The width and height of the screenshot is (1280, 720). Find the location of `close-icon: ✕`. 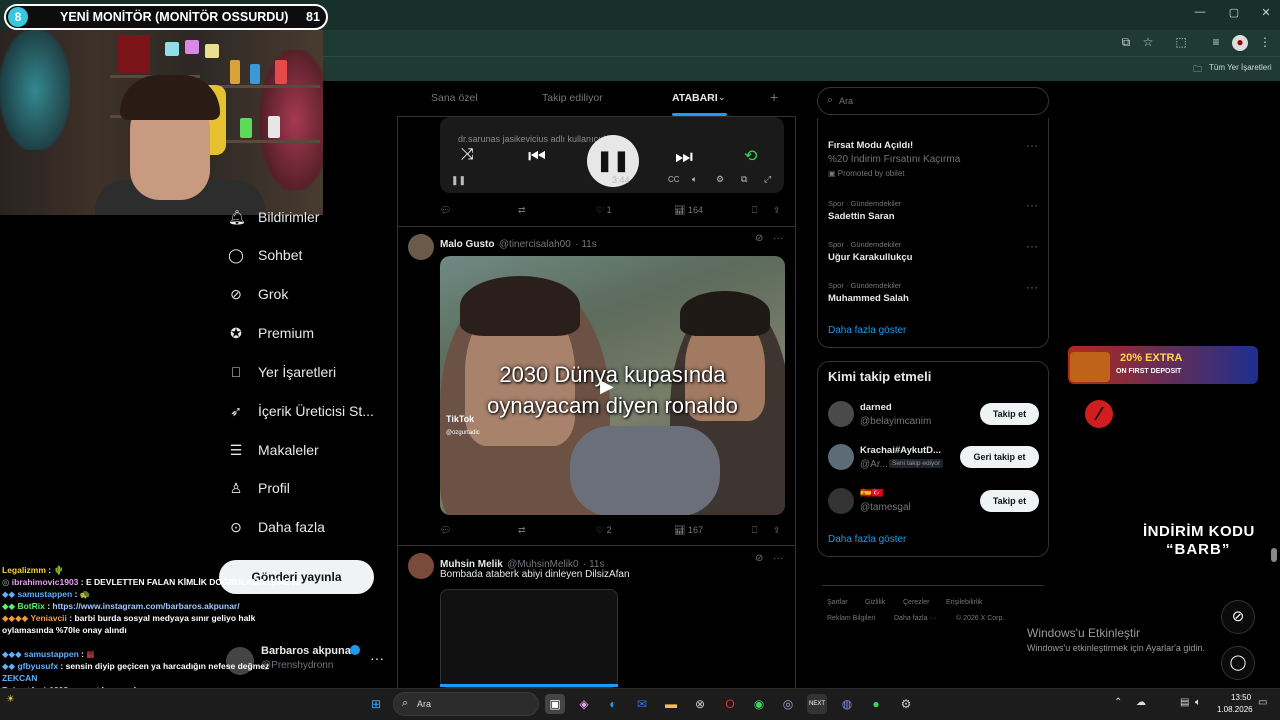

close-icon: ✕ is located at coordinates (1266, 14).